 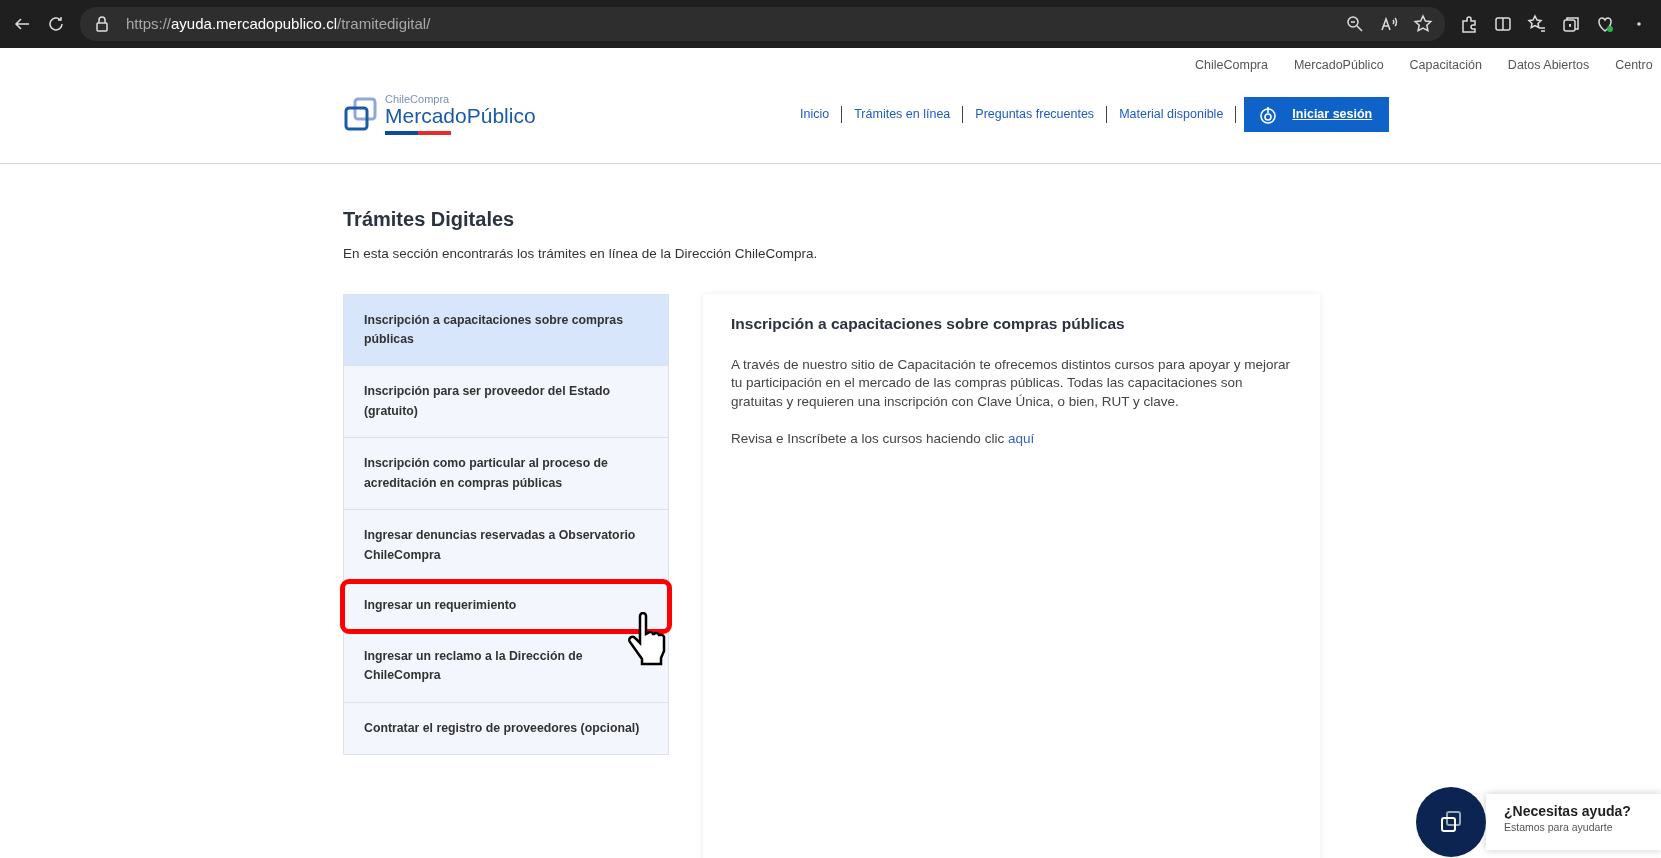 I want to click on top-link: Centro, so click(x=1634, y=67).